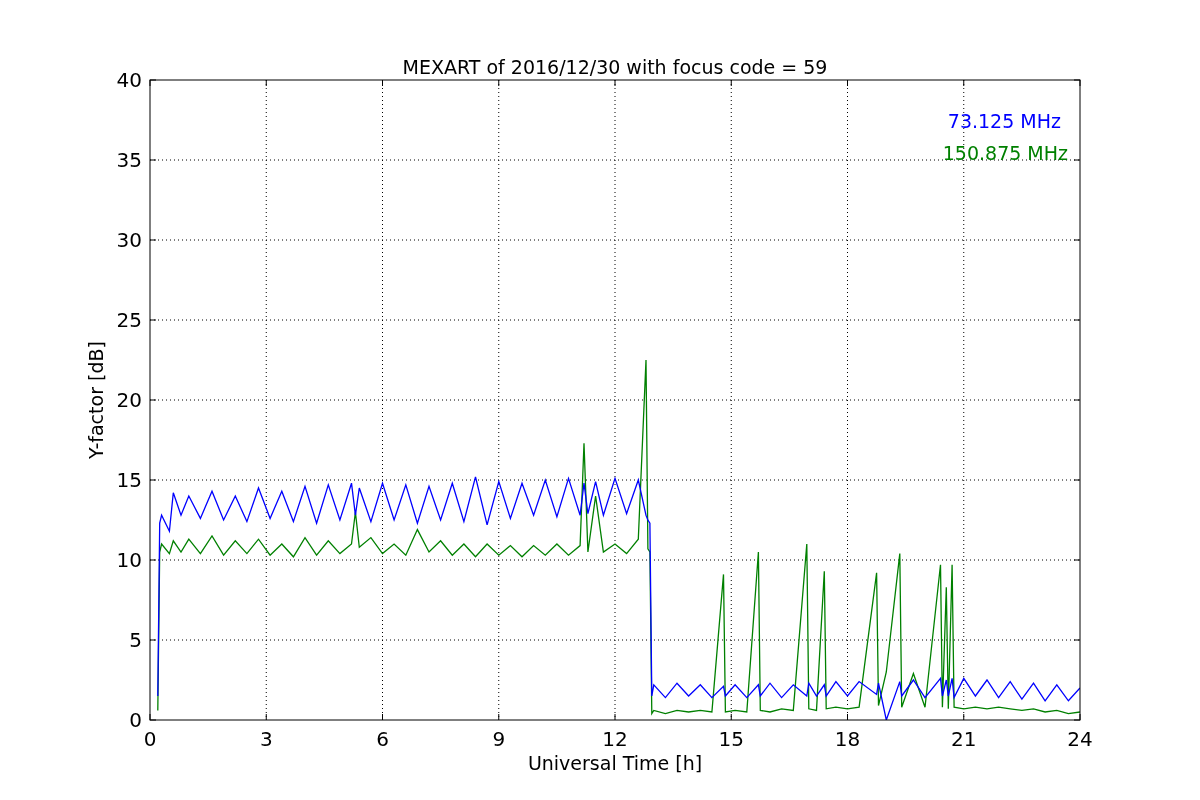  What do you see at coordinates (129, 240) in the screenshot?
I see `y-tick-label: 30` at bounding box center [129, 240].